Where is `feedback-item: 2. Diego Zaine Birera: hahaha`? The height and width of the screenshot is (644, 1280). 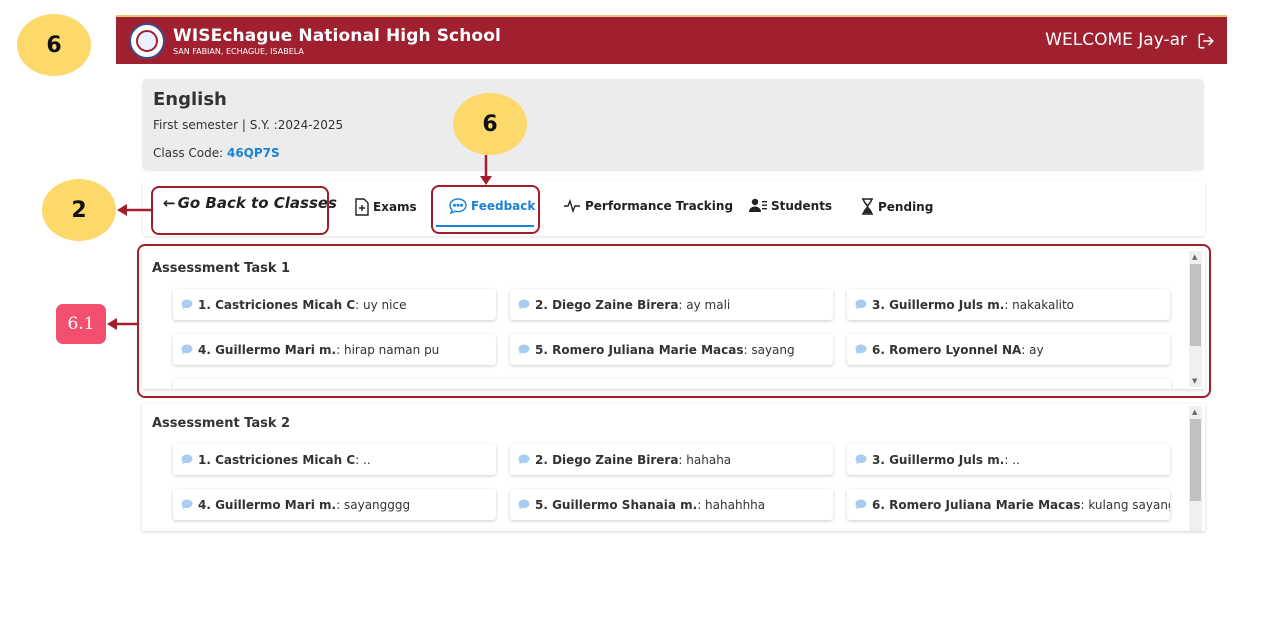 feedback-item: 2. Diego Zaine Birera: hahaha is located at coordinates (671, 459).